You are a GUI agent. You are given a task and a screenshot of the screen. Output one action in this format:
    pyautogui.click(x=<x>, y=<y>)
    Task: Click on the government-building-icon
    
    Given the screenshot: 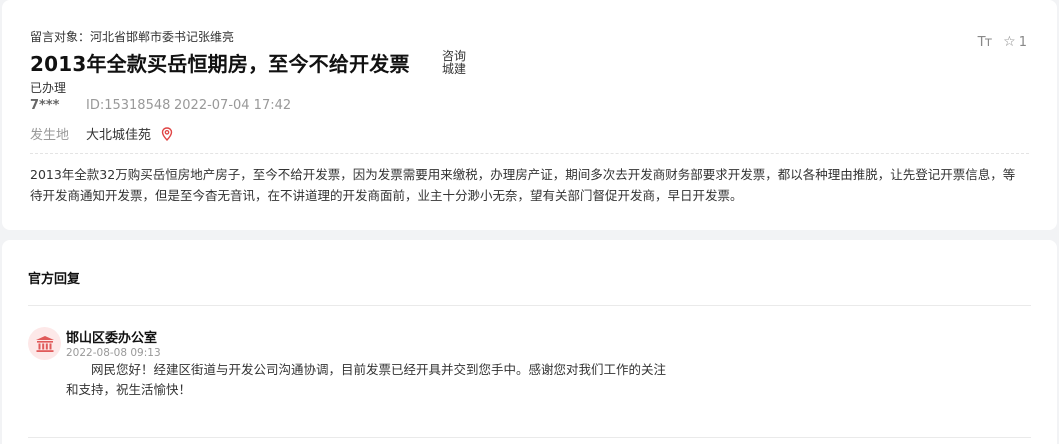 What is the action you would take?
    pyautogui.click(x=44, y=343)
    